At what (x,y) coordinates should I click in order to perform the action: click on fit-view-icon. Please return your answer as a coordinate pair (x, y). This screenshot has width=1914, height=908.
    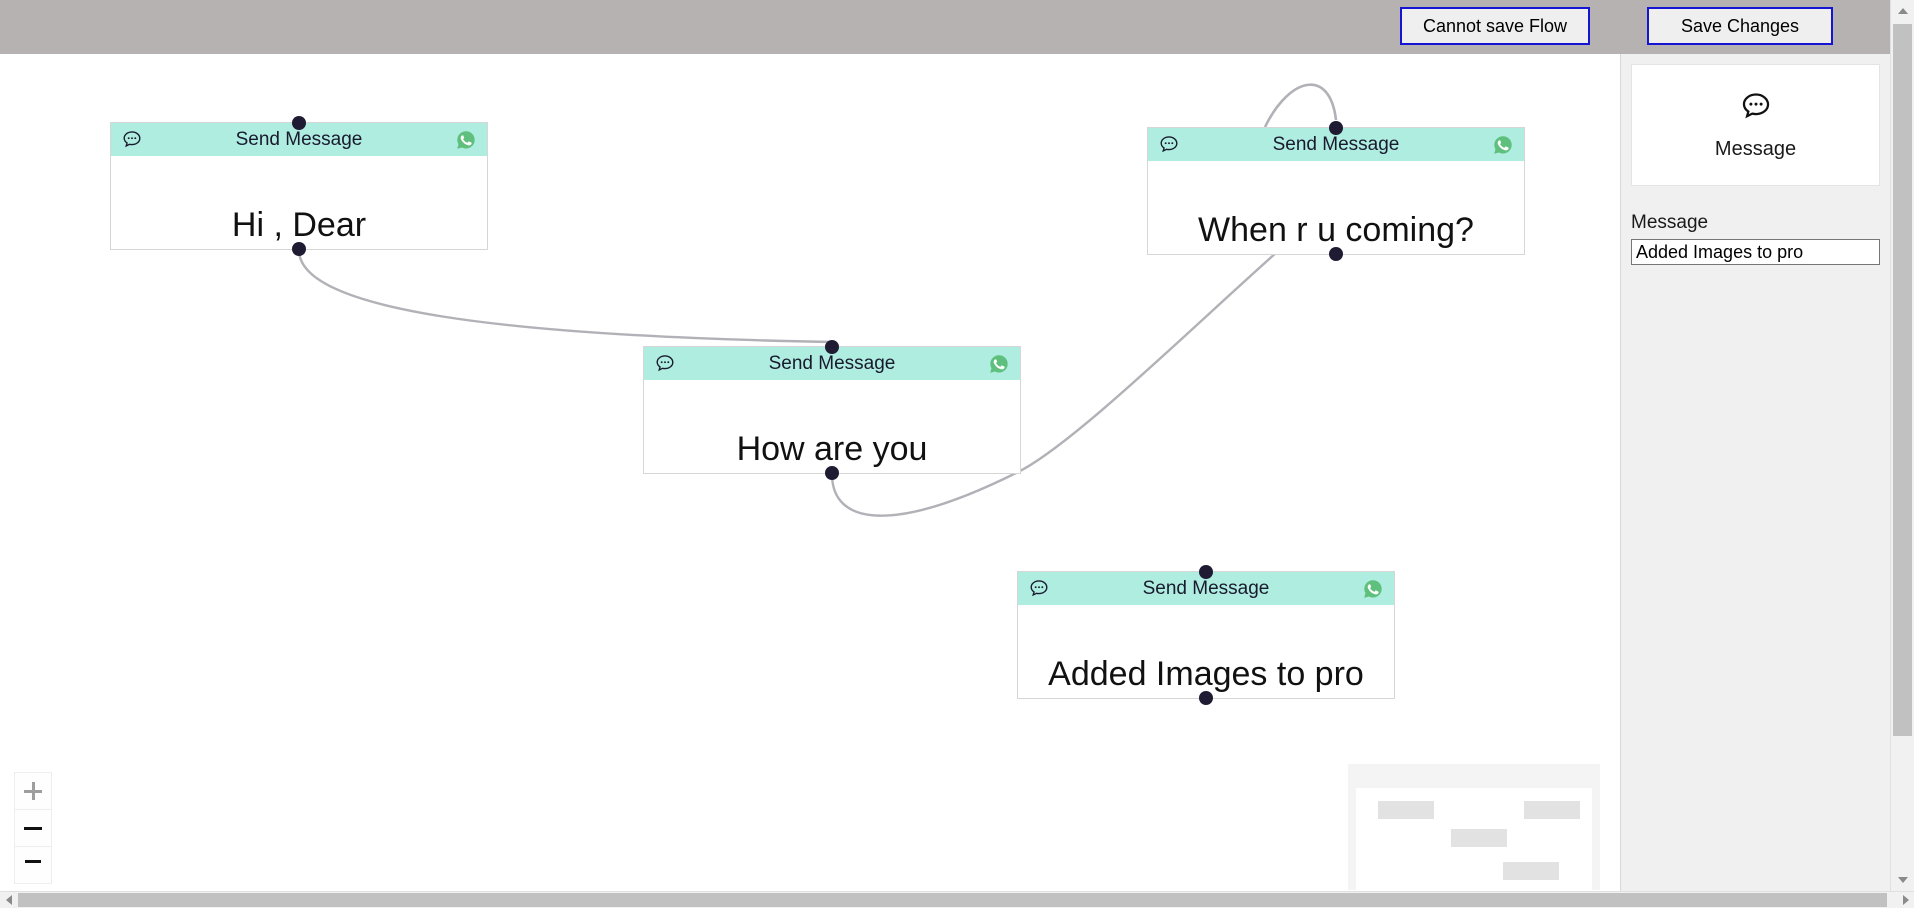
    Looking at the image, I should click on (33, 865).